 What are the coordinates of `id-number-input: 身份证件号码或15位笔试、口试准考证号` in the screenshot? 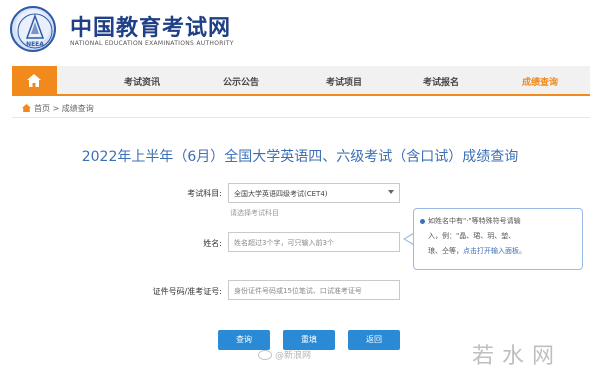 It's located at (314, 290).